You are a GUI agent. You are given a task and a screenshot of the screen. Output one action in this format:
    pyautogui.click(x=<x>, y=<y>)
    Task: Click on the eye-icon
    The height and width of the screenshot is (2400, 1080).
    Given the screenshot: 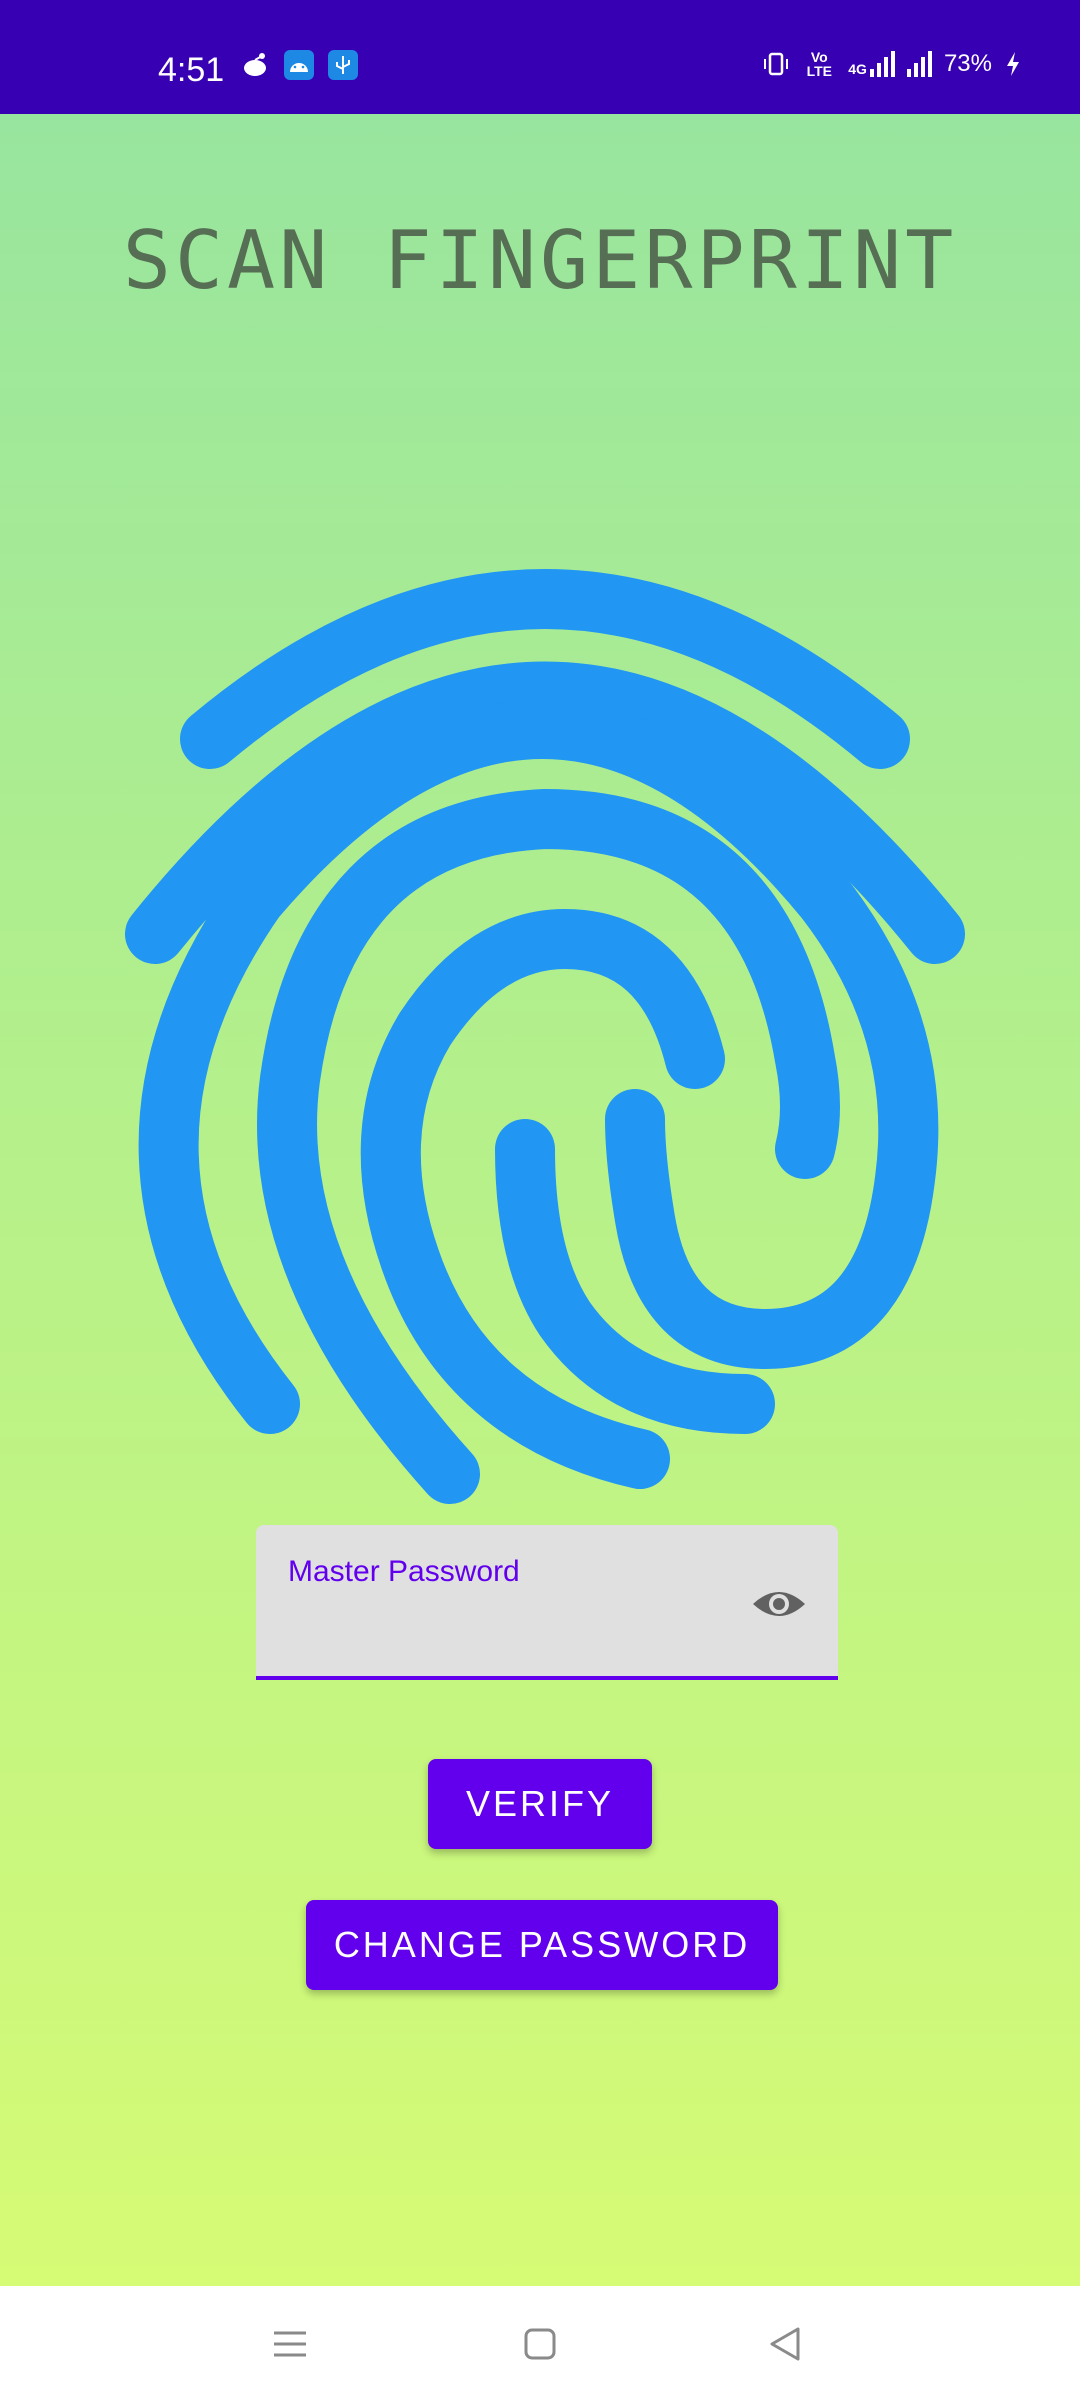 What is the action you would take?
    pyautogui.click(x=779, y=1604)
    